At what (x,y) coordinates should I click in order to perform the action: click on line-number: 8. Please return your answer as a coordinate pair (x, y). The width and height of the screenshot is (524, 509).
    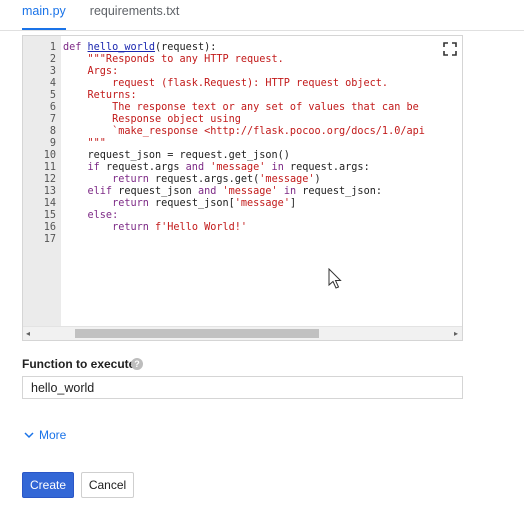
    Looking at the image, I should click on (52, 131).